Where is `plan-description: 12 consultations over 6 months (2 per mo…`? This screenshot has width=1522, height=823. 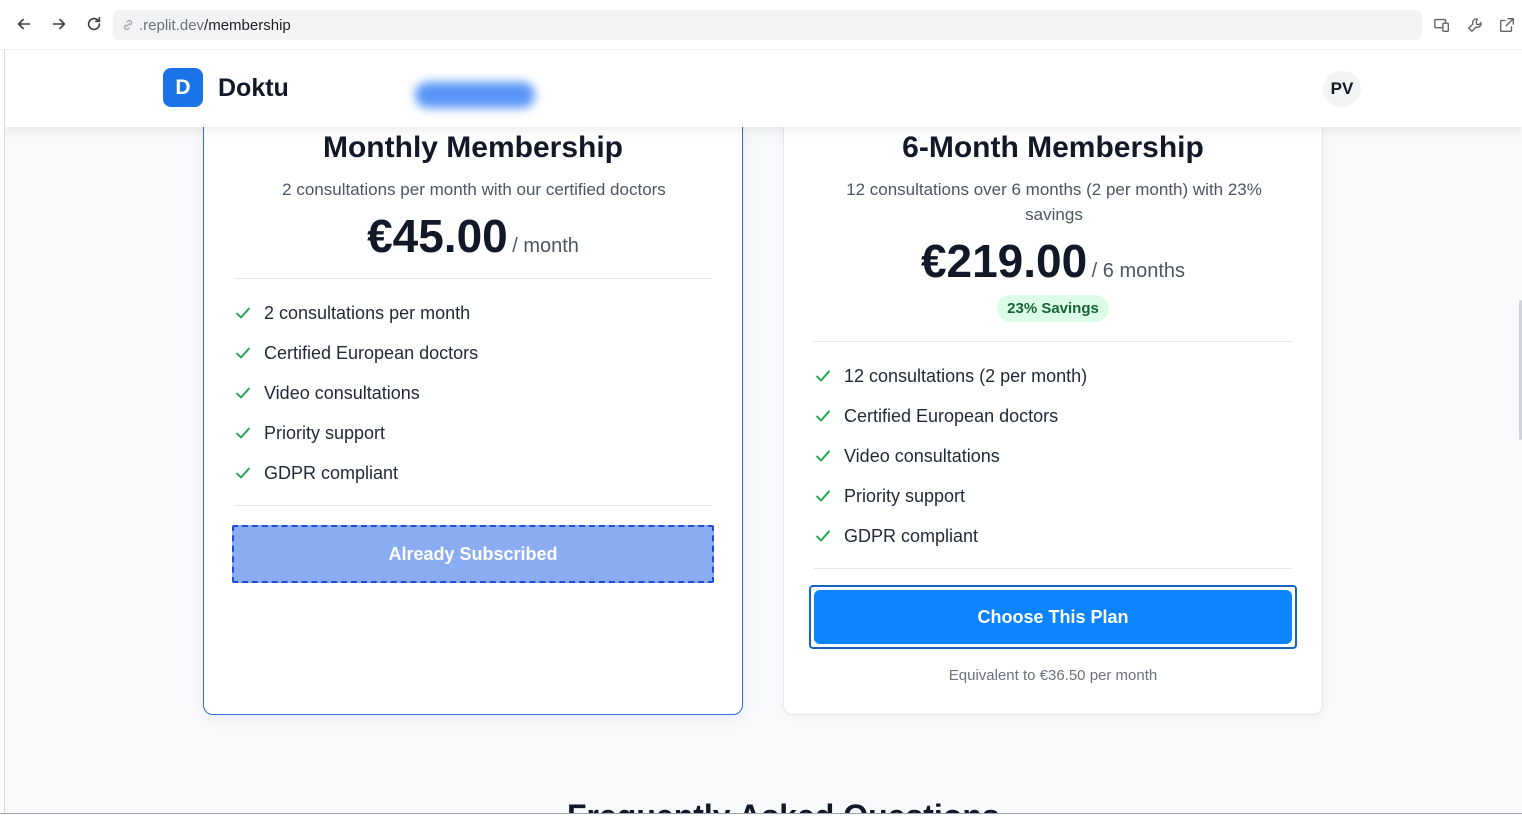 plan-description: 12 consultations over 6 months (2 per mo… is located at coordinates (1054, 202).